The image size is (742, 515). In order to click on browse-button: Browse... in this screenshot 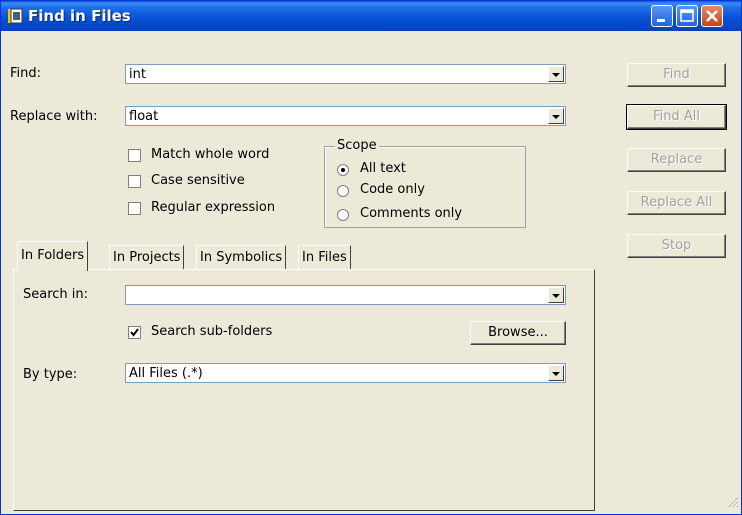, I will do `click(518, 333)`.